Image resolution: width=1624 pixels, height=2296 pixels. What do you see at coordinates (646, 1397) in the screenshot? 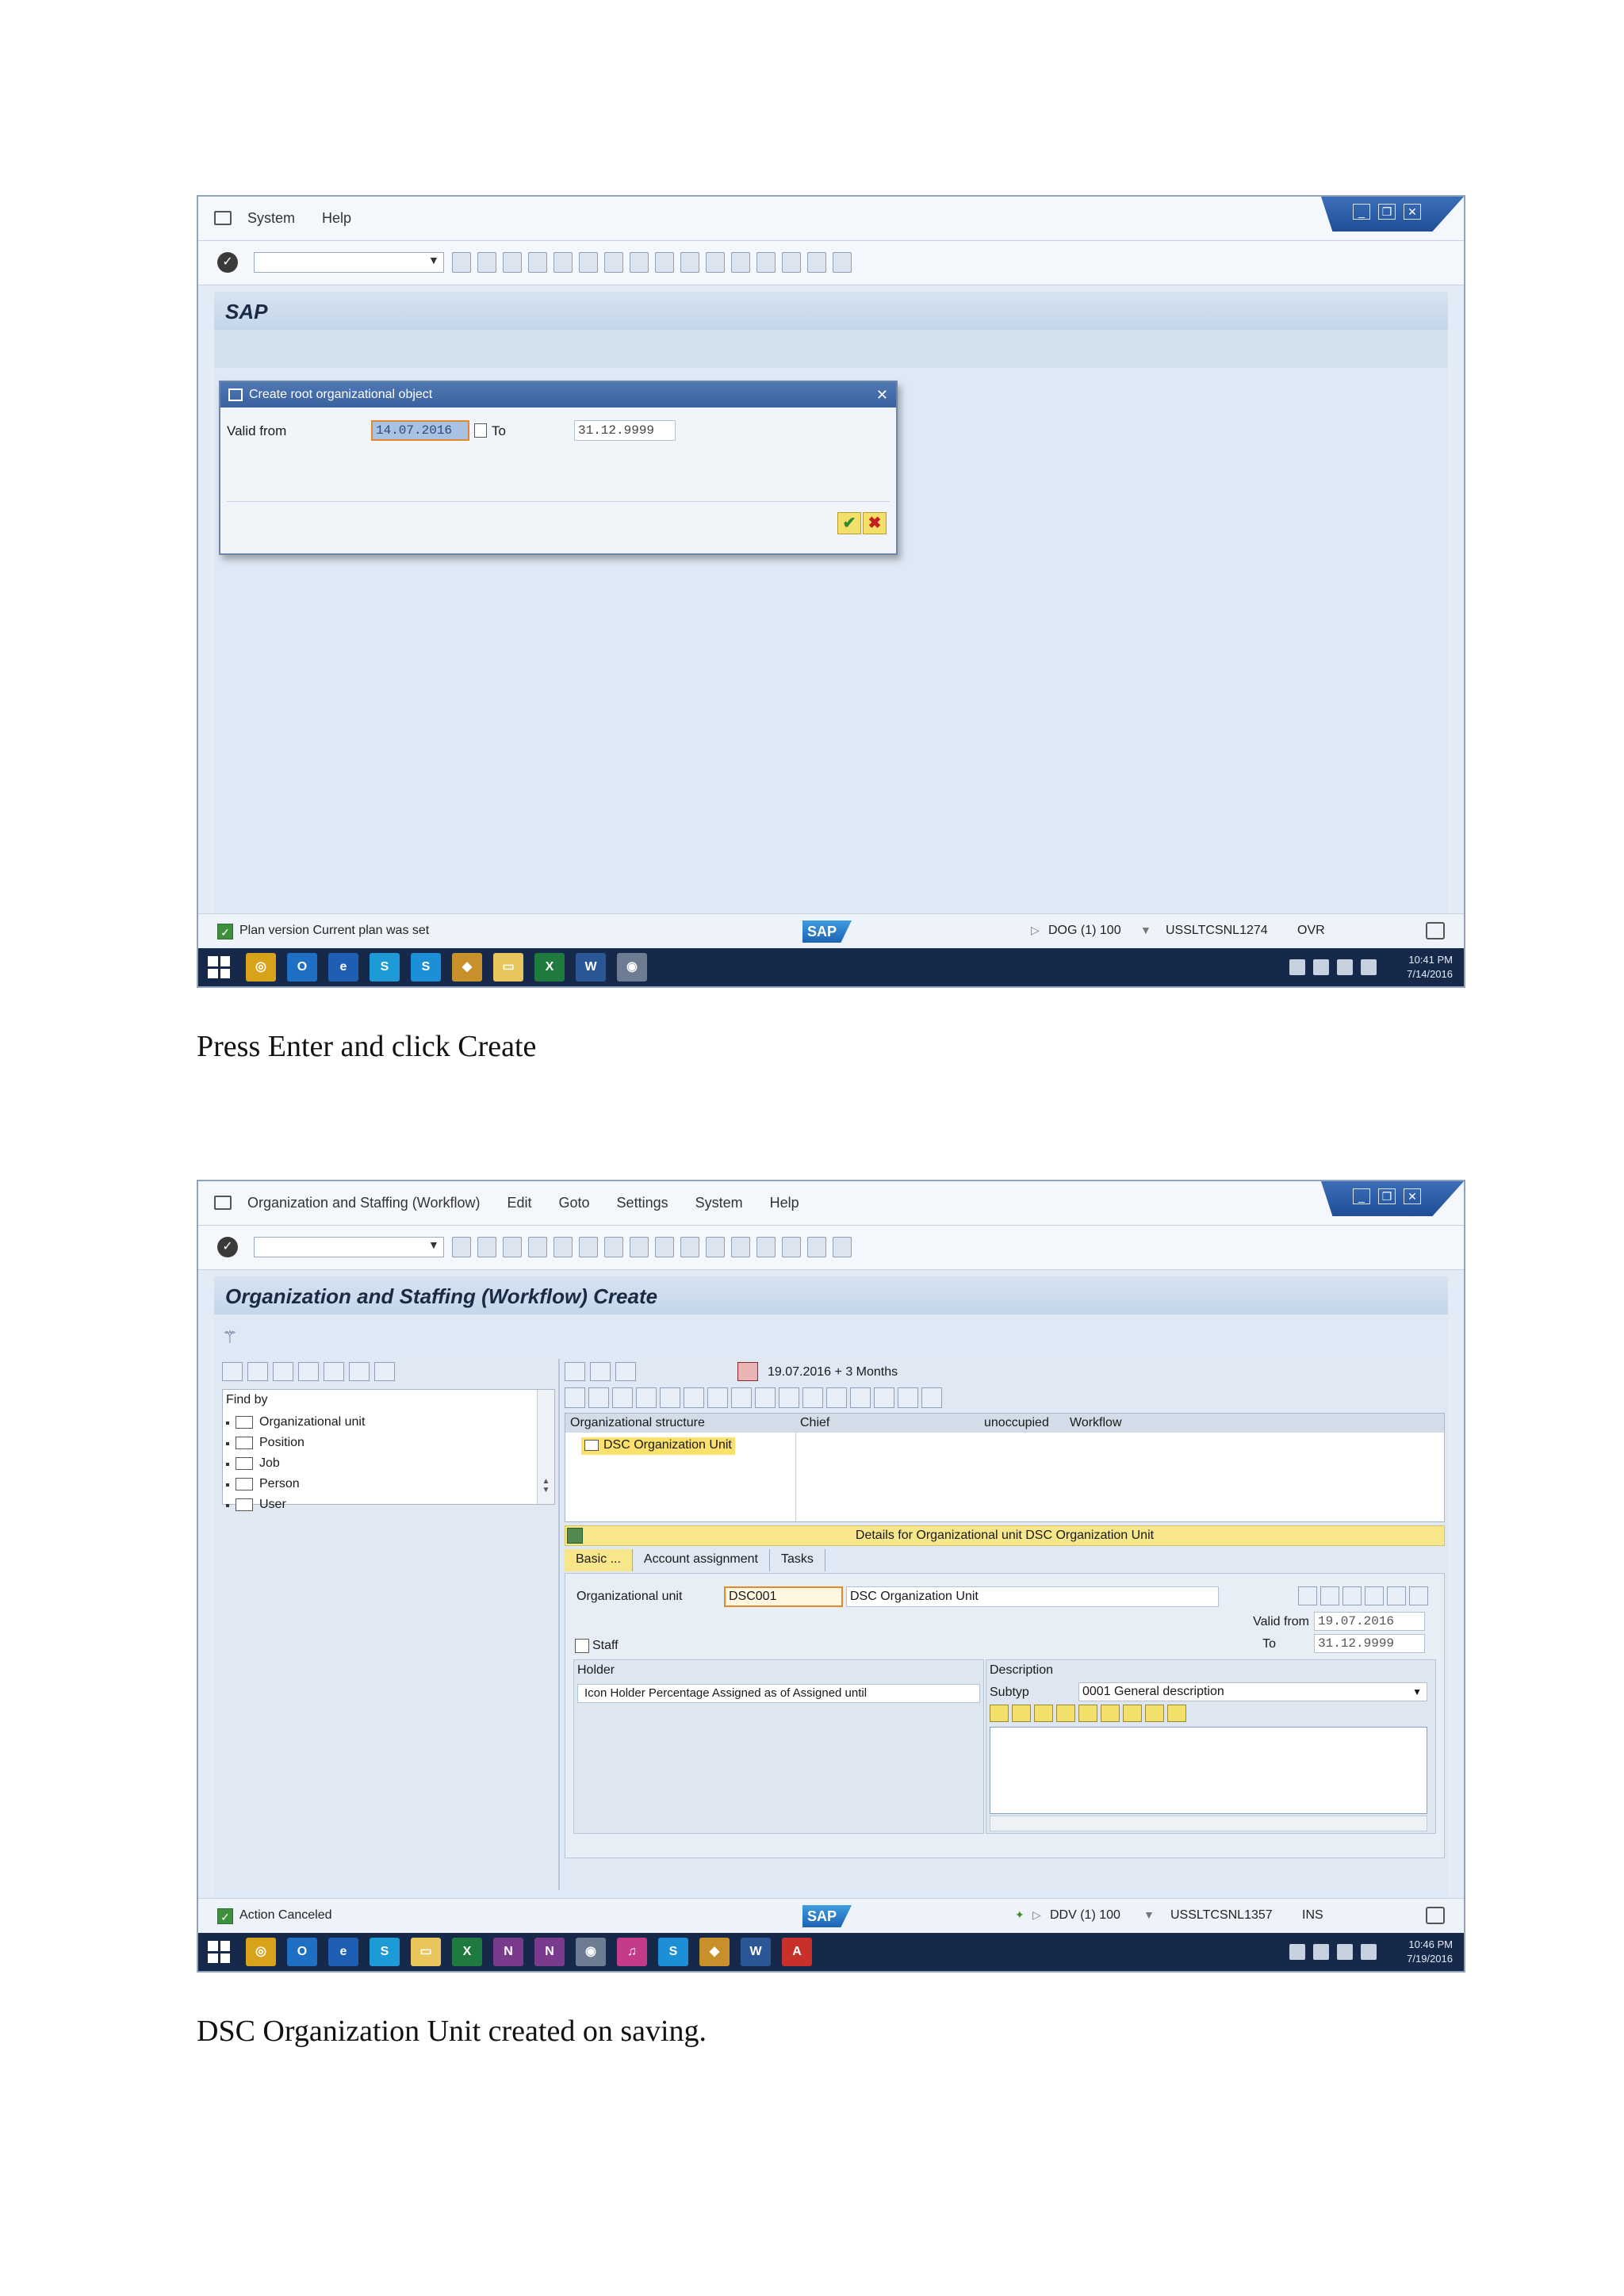
I see `move-icon` at bounding box center [646, 1397].